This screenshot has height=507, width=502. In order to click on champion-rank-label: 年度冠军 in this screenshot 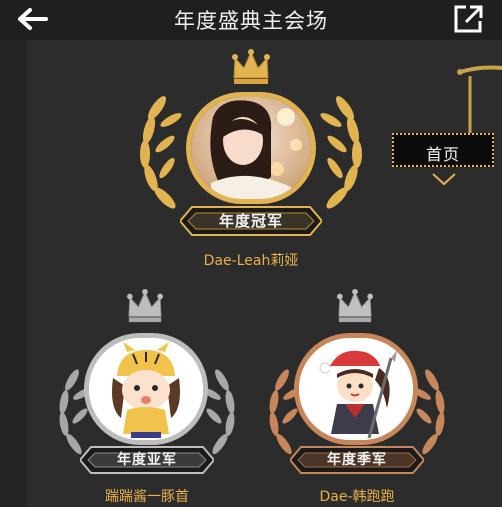, I will do `click(250, 221)`.